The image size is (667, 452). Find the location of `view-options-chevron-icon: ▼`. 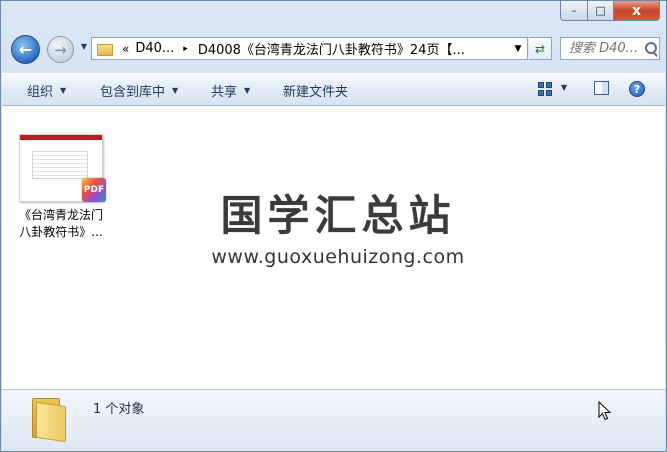

view-options-chevron-icon: ▼ is located at coordinates (564, 87).